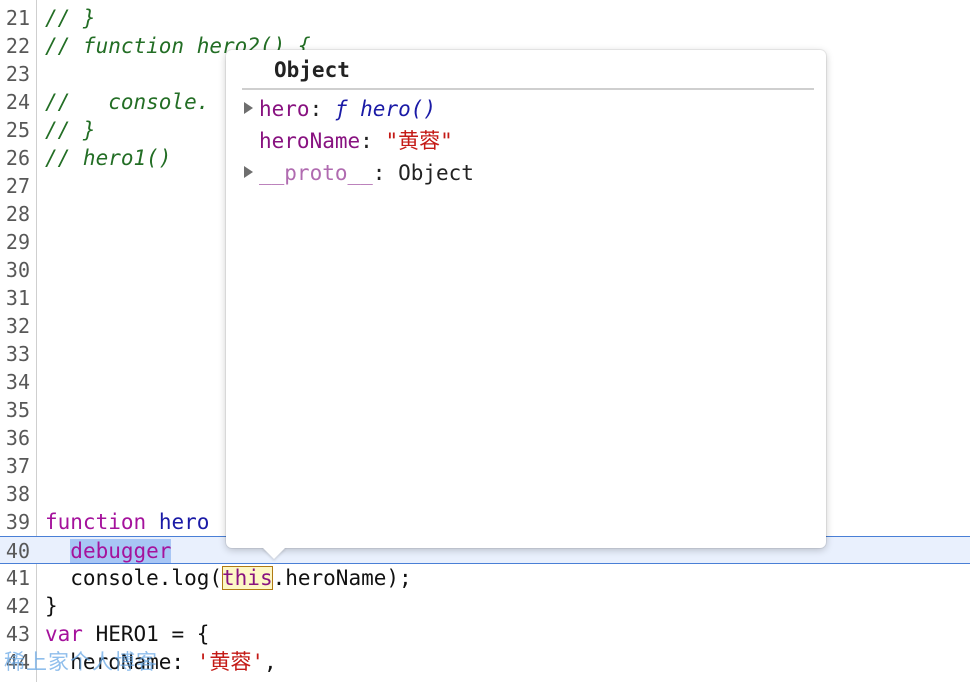 This screenshot has width=970, height=682. I want to click on code-line: 21 // }, so click(485, 18).